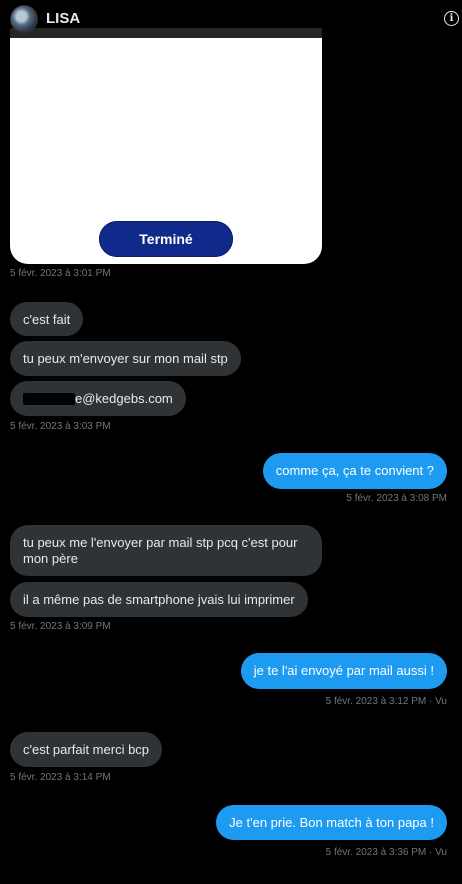 This screenshot has height=884, width=462. What do you see at coordinates (60, 626) in the screenshot?
I see `timestamp: 5 févr. 2023 à 3:09 PM` at bounding box center [60, 626].